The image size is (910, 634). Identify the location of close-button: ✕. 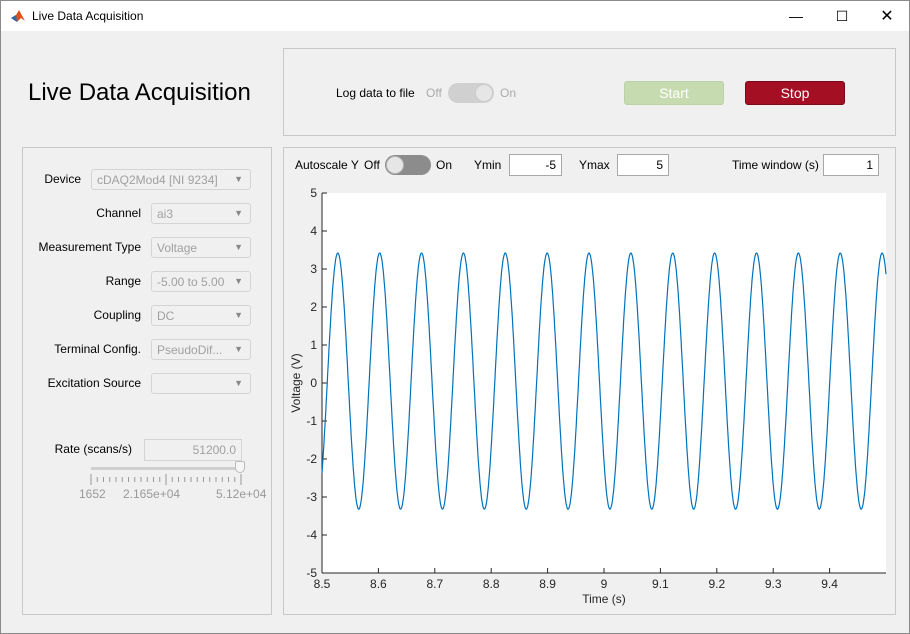
(887, 16).